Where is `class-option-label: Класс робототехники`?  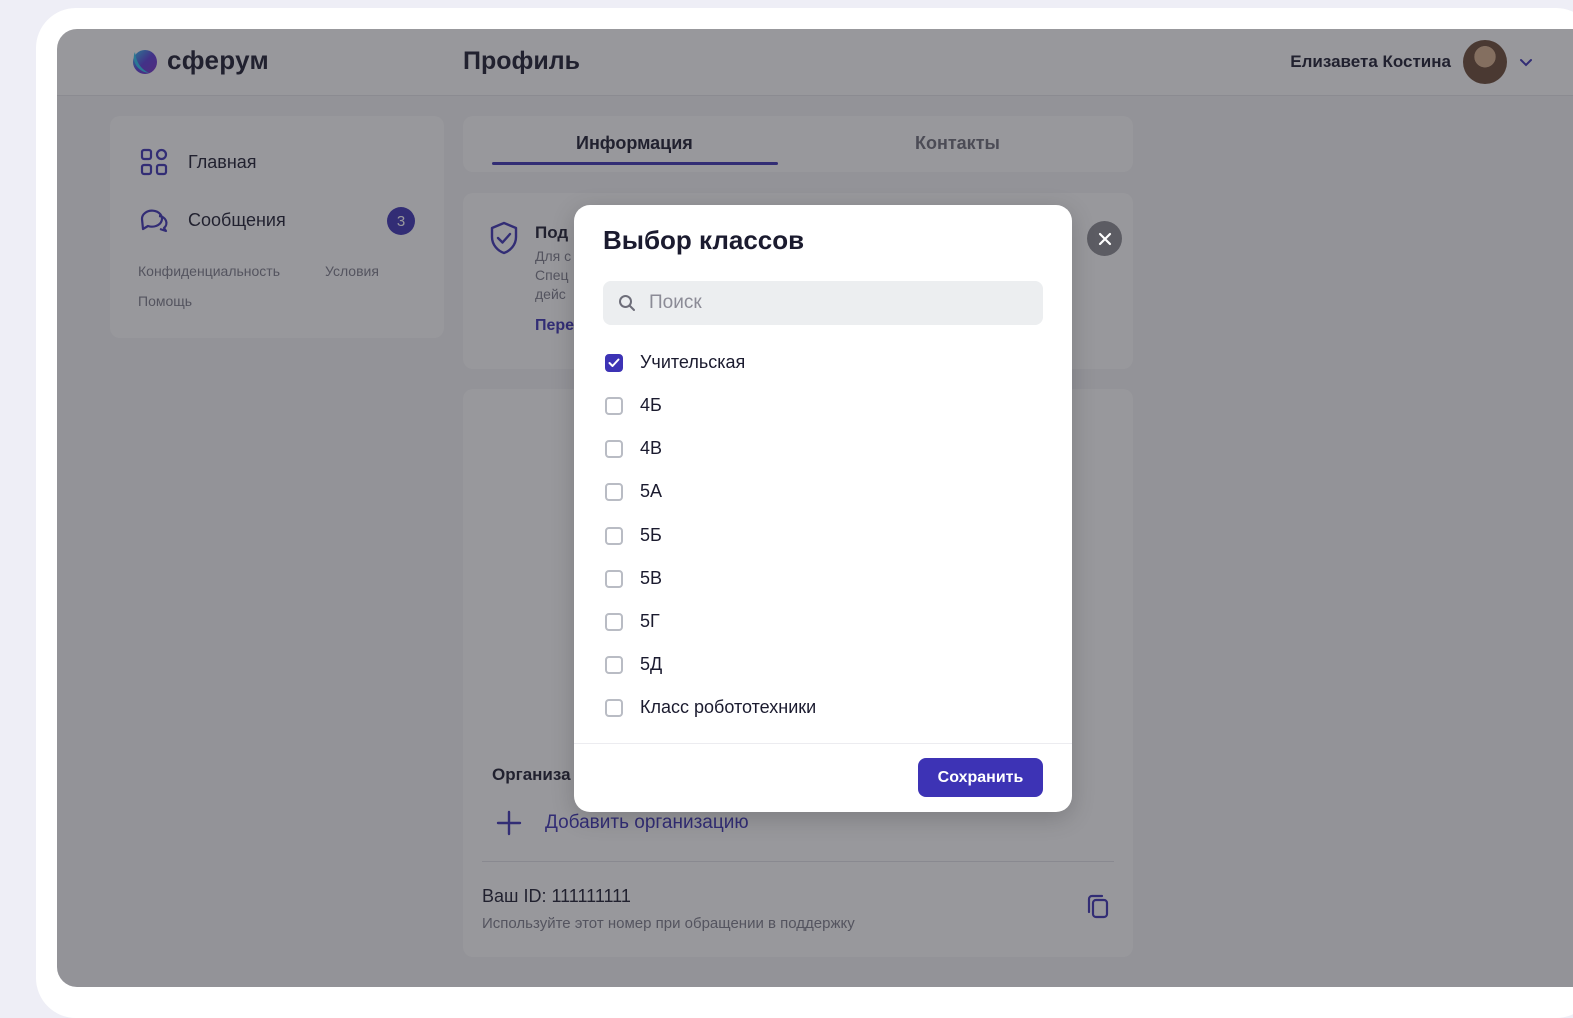
class-option-label: Класс робототехники is located at coordinates (728, 707).